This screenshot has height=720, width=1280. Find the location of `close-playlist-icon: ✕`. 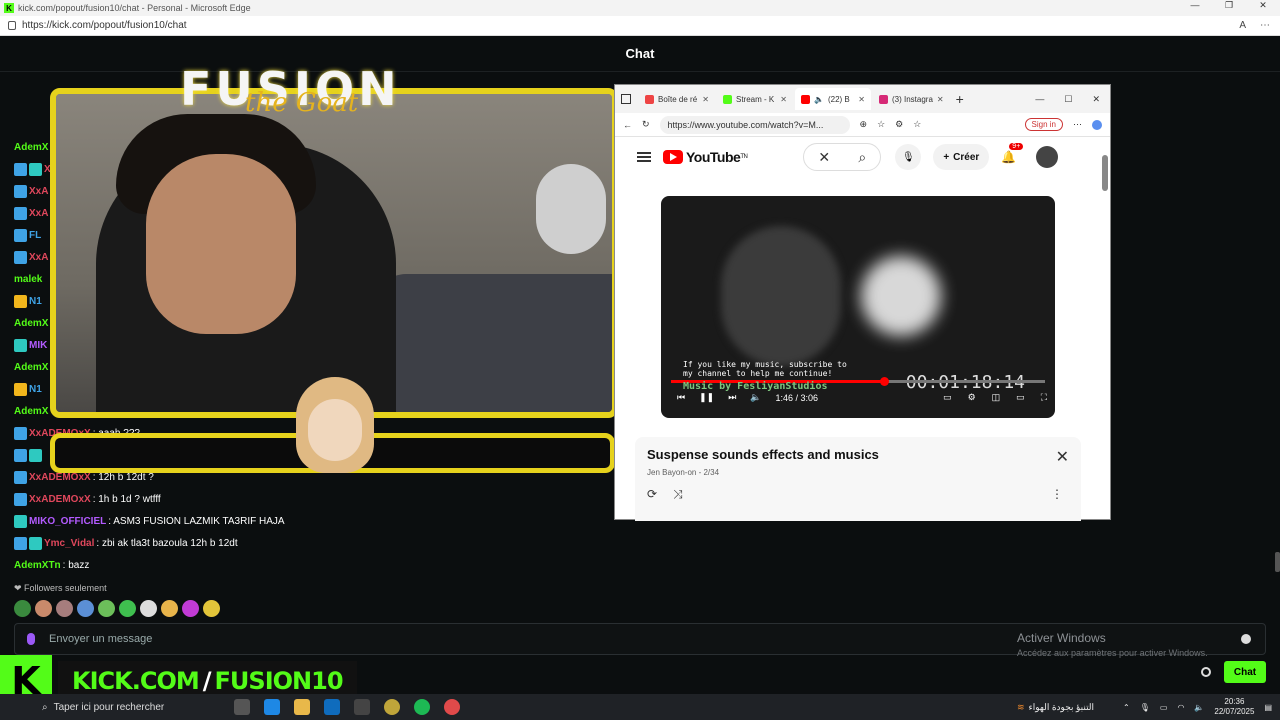

close-playlist-icon: ✕ is located at coordinates (1062, 457).